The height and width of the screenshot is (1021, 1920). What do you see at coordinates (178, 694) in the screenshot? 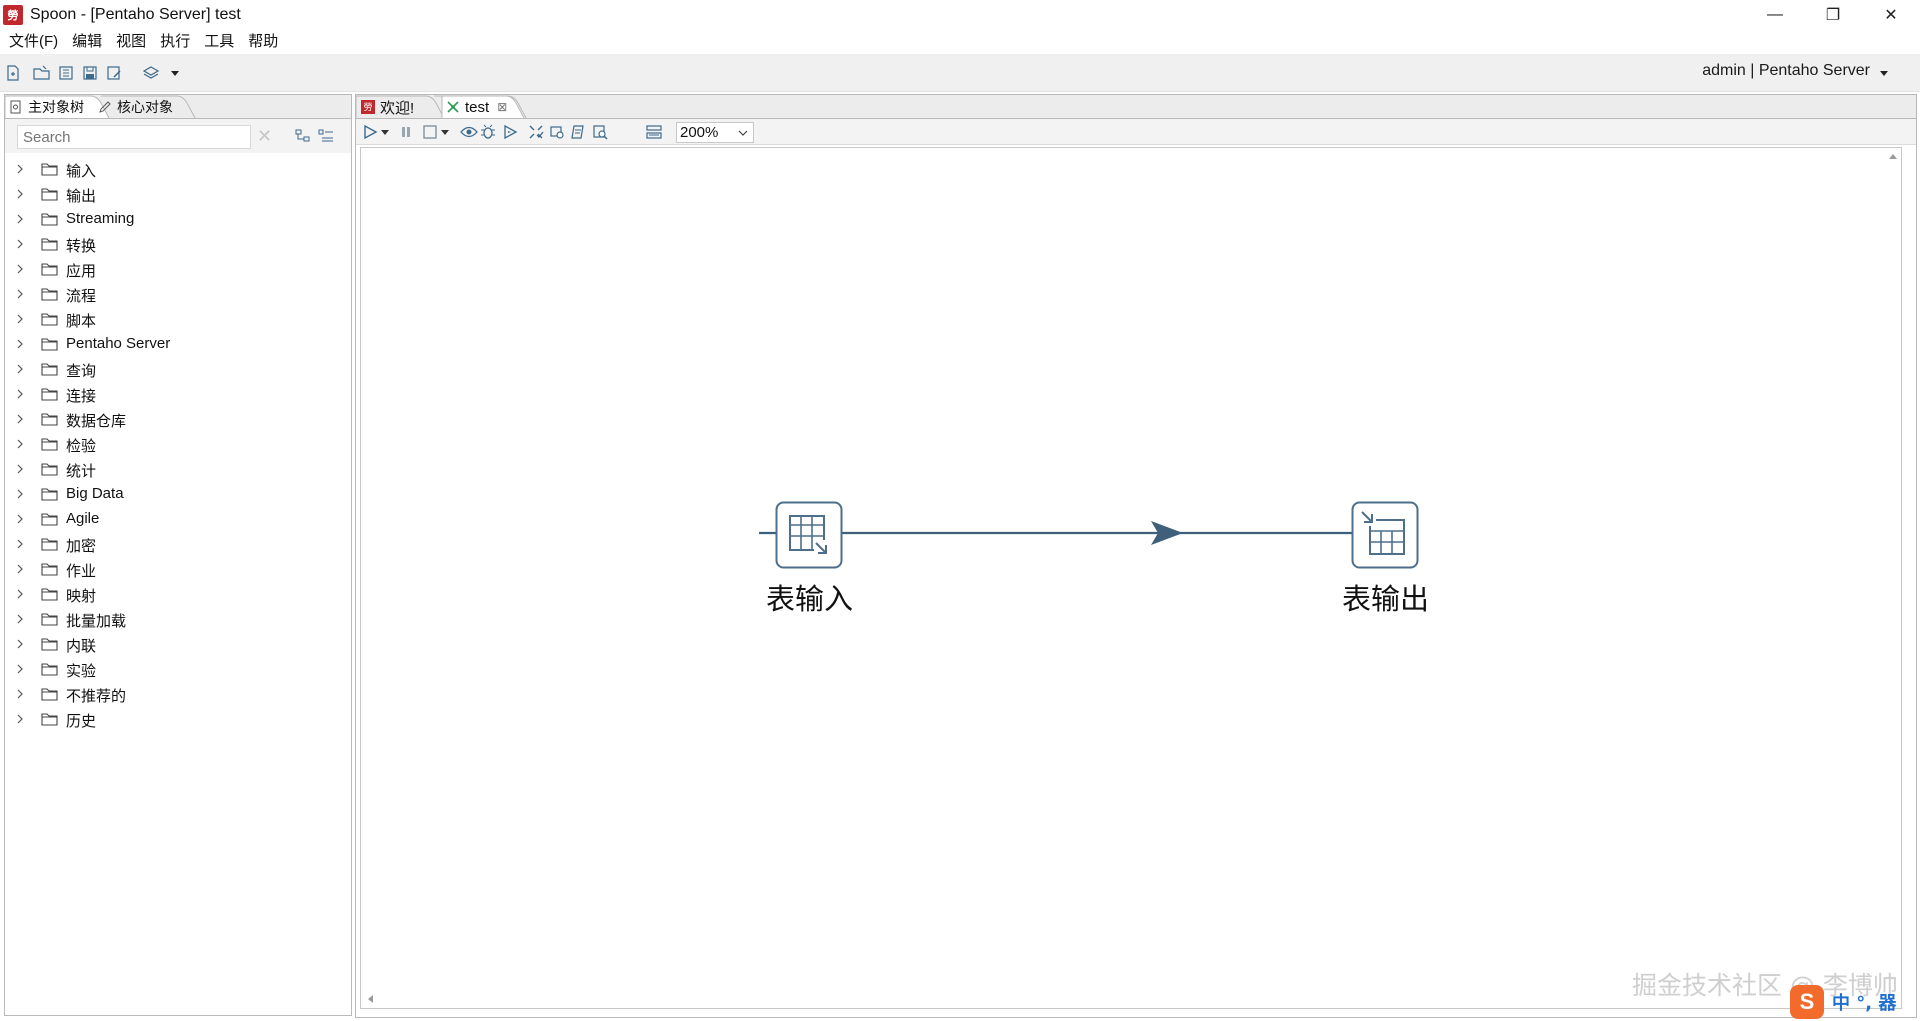
I see `tree-item: 不推荐的` at bounding box center [178, 694].